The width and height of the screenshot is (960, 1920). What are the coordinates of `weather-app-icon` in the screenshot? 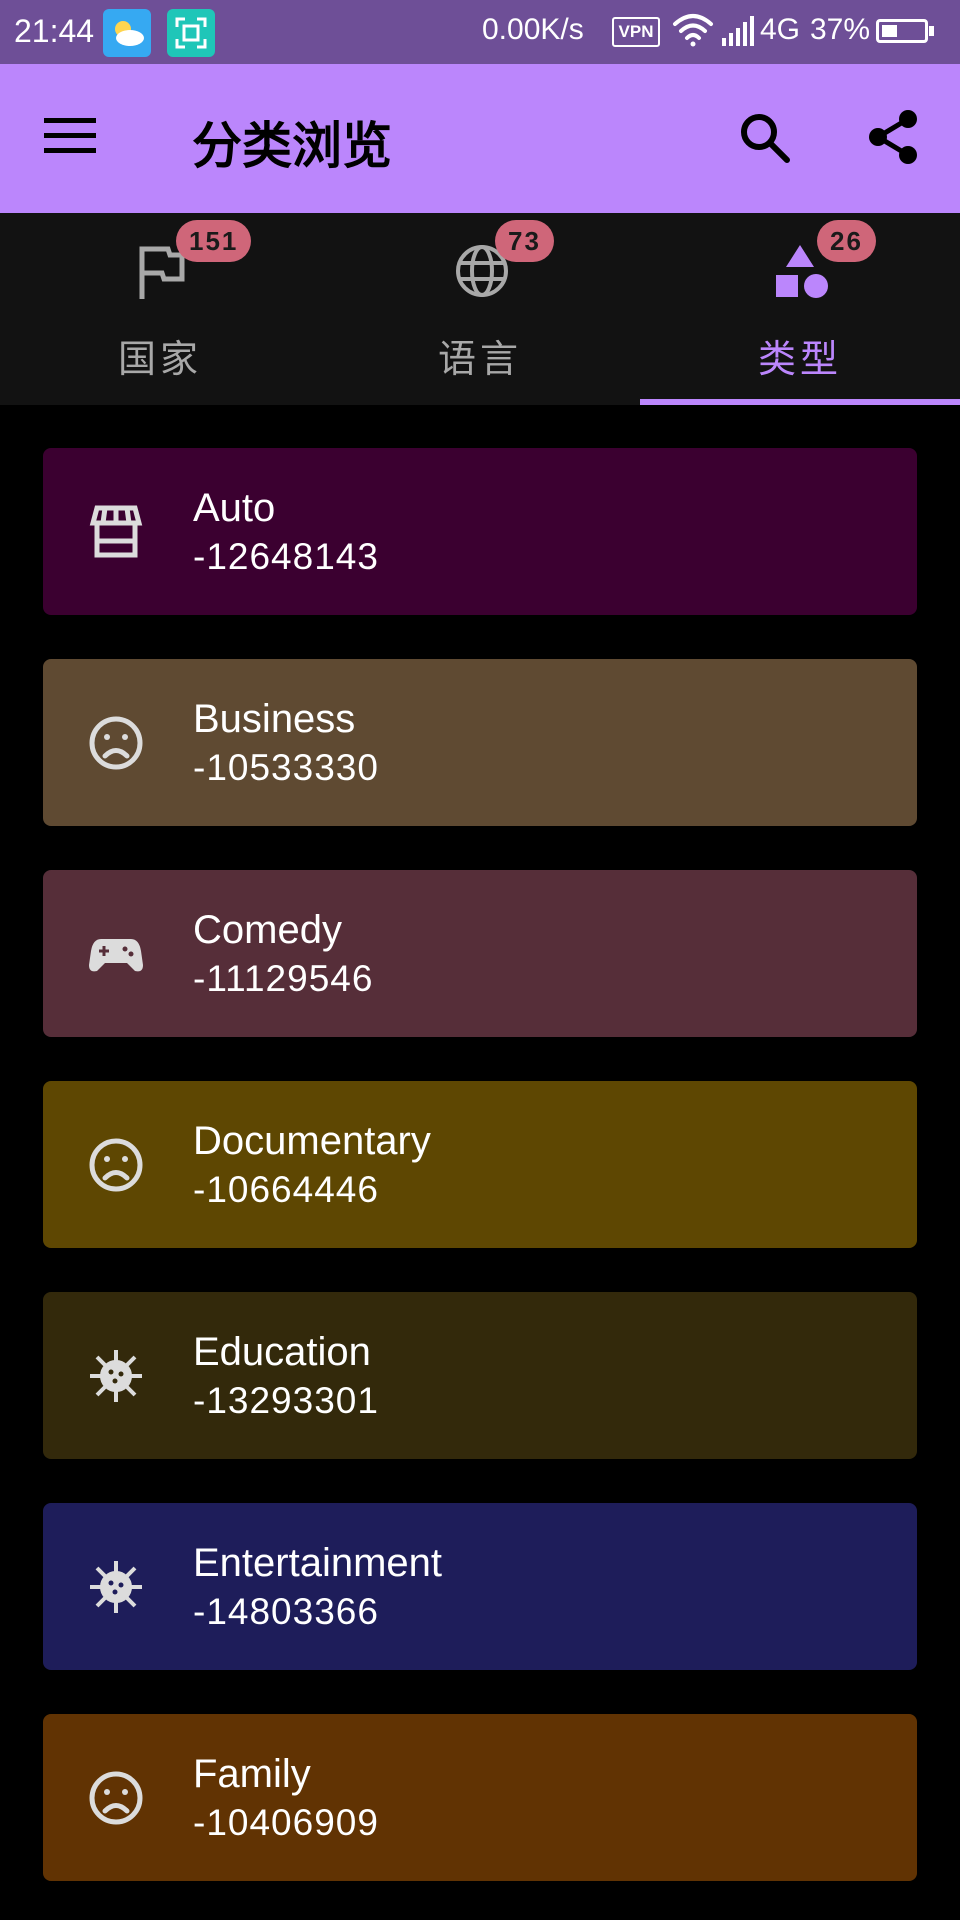 It's located at (127, 33).